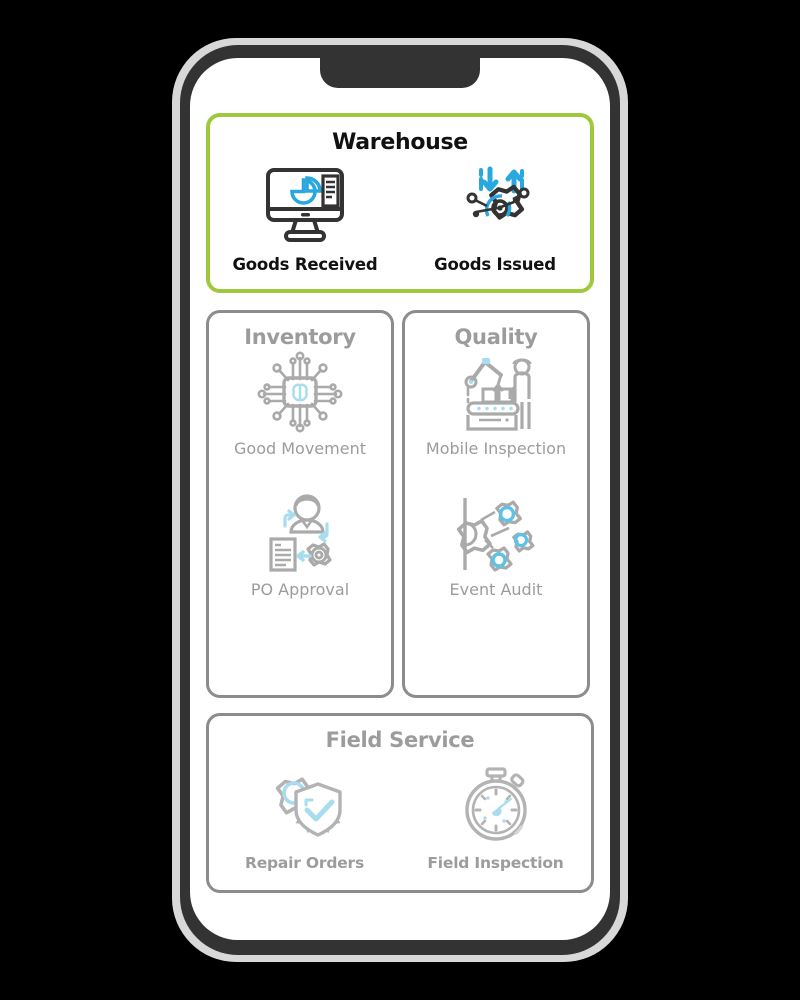 Image resolution: width=800 pixels, height=1000 pixels. What do you see at coordinates (304, 863) in the screenshot?
I see `tile-label: Repair Orders` at bounding box center [304, 863].